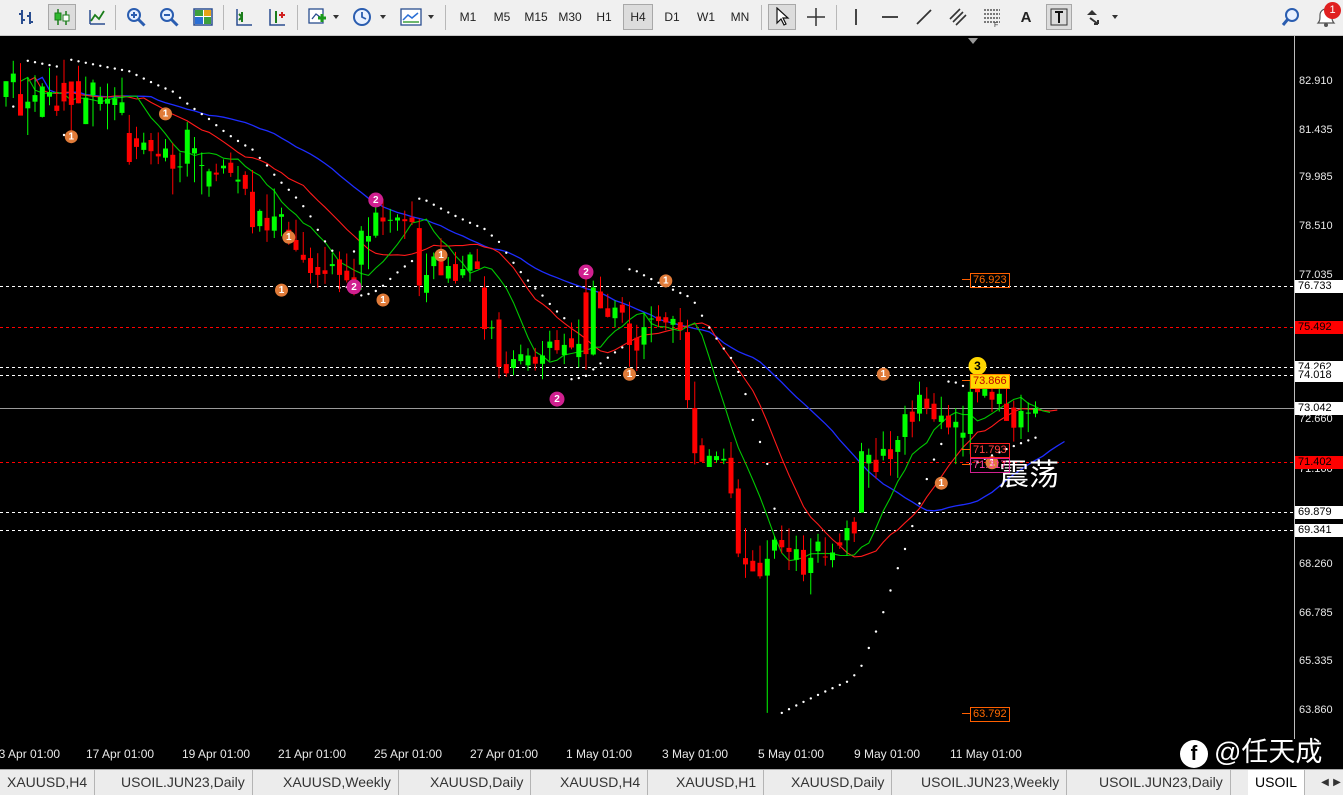  I want to click on price-label-tick, so click(966, 279).